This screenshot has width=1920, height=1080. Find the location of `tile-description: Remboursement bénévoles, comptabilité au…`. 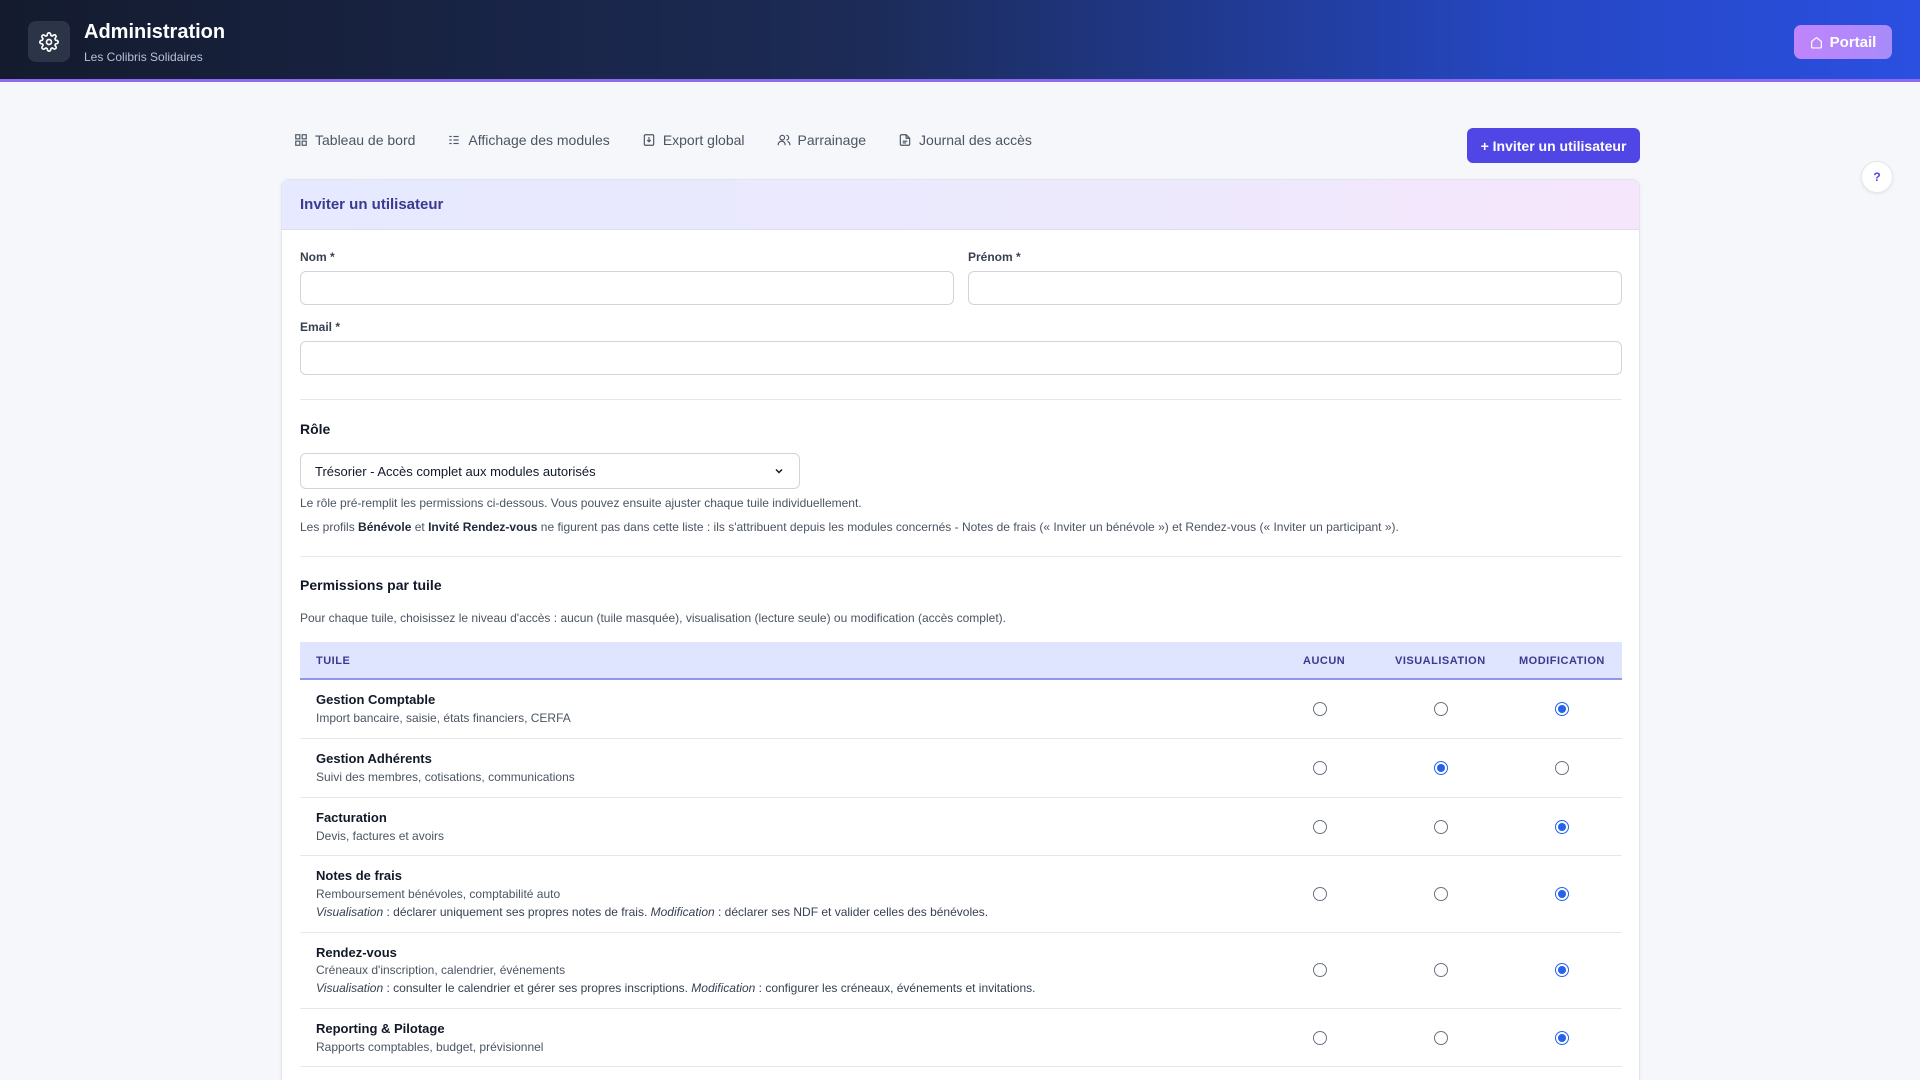

tile-description: Remboursement bénévoles, comptabilité au… is located at coordinates (438, 894).